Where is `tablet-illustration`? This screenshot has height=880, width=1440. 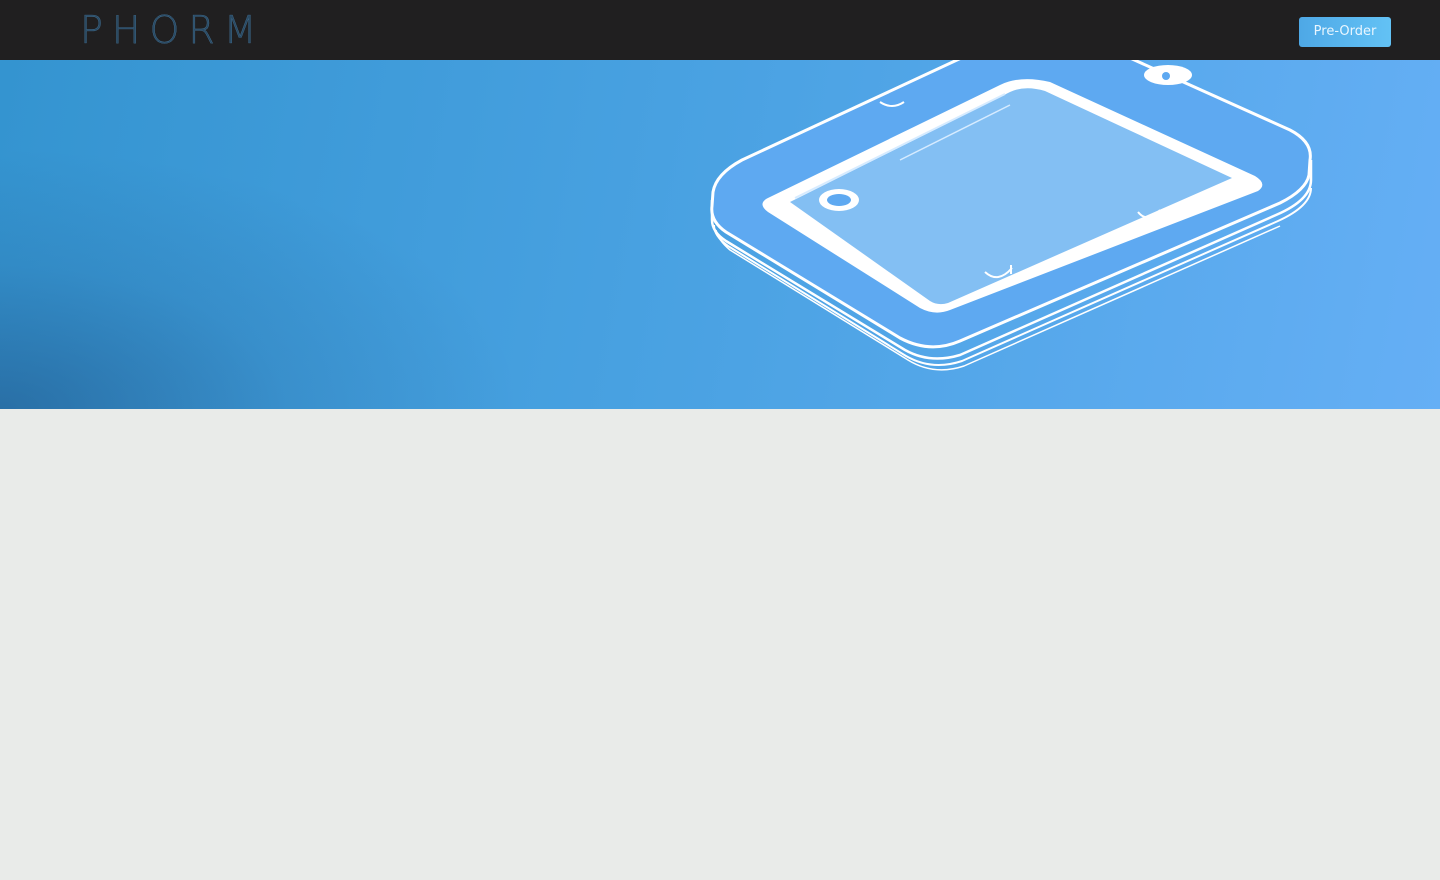
tablet-illustration is located at coordinates (1011, 215).